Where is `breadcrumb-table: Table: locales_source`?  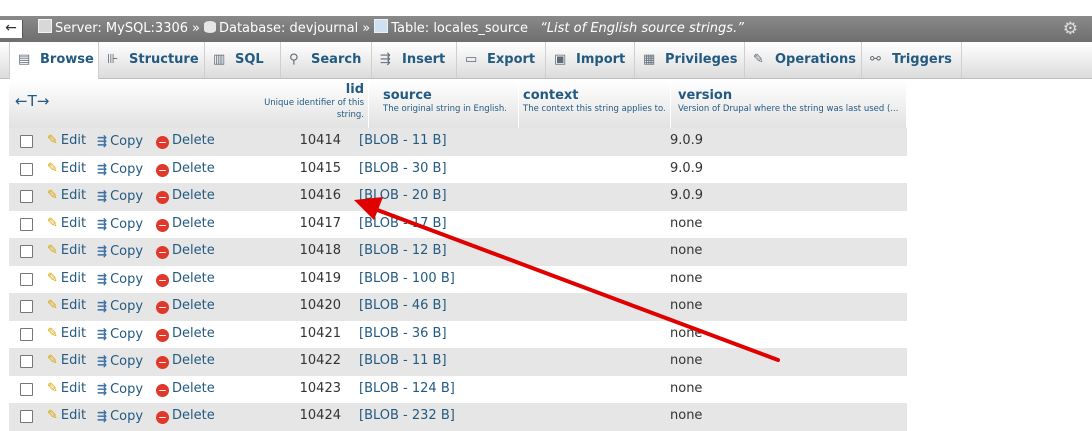
breadcrumb-table: Table: locales_source is located at coordinates (459, 28).